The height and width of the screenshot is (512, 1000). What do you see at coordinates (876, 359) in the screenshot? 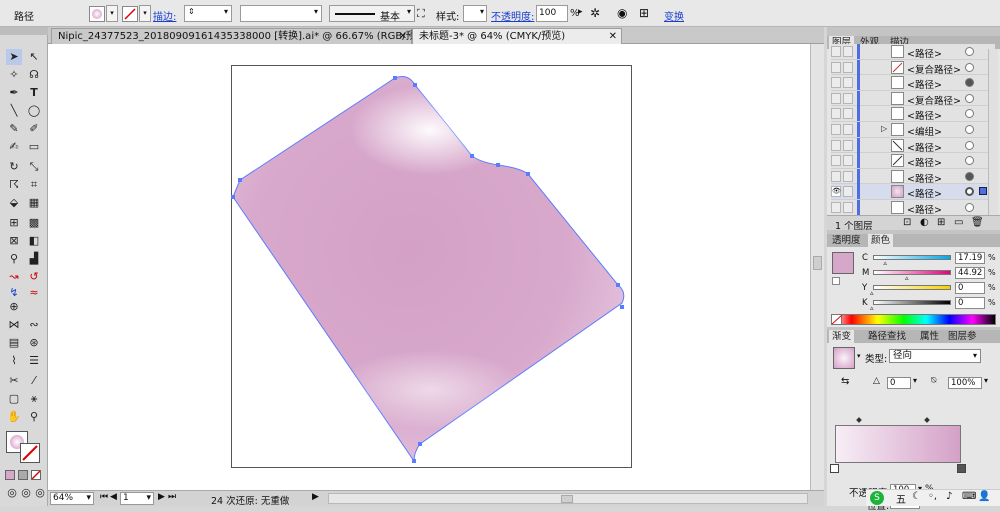
I see `gradient-type-label: 类型:` at bounding box center [876, 359].